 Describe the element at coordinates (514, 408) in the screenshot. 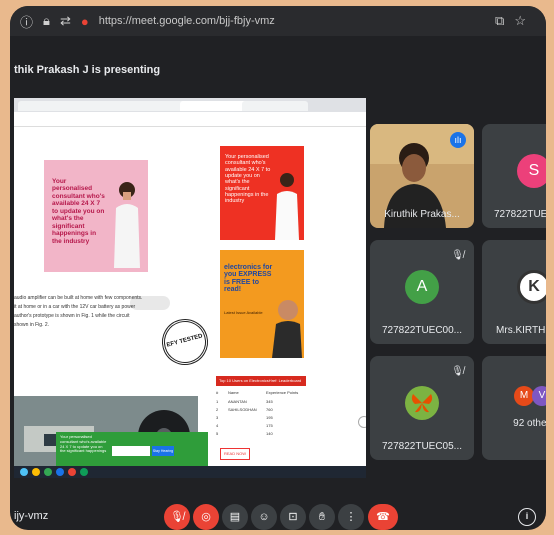

I see `others-tile: M V 92 others` at that location.